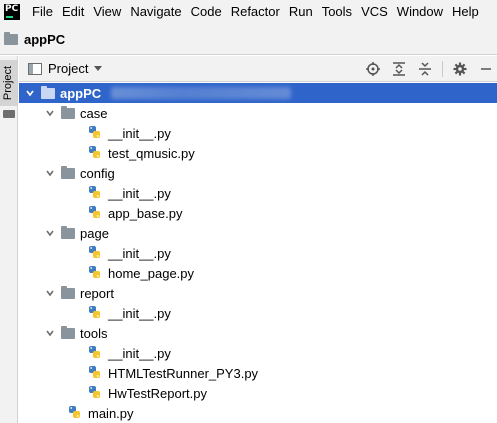 The width and height of the screenshot is (497, 423). What do you see at coordinates (255, 12) in the screenshot?
I see `menu-refactor: Refactor` at bounding box center [255, 12].